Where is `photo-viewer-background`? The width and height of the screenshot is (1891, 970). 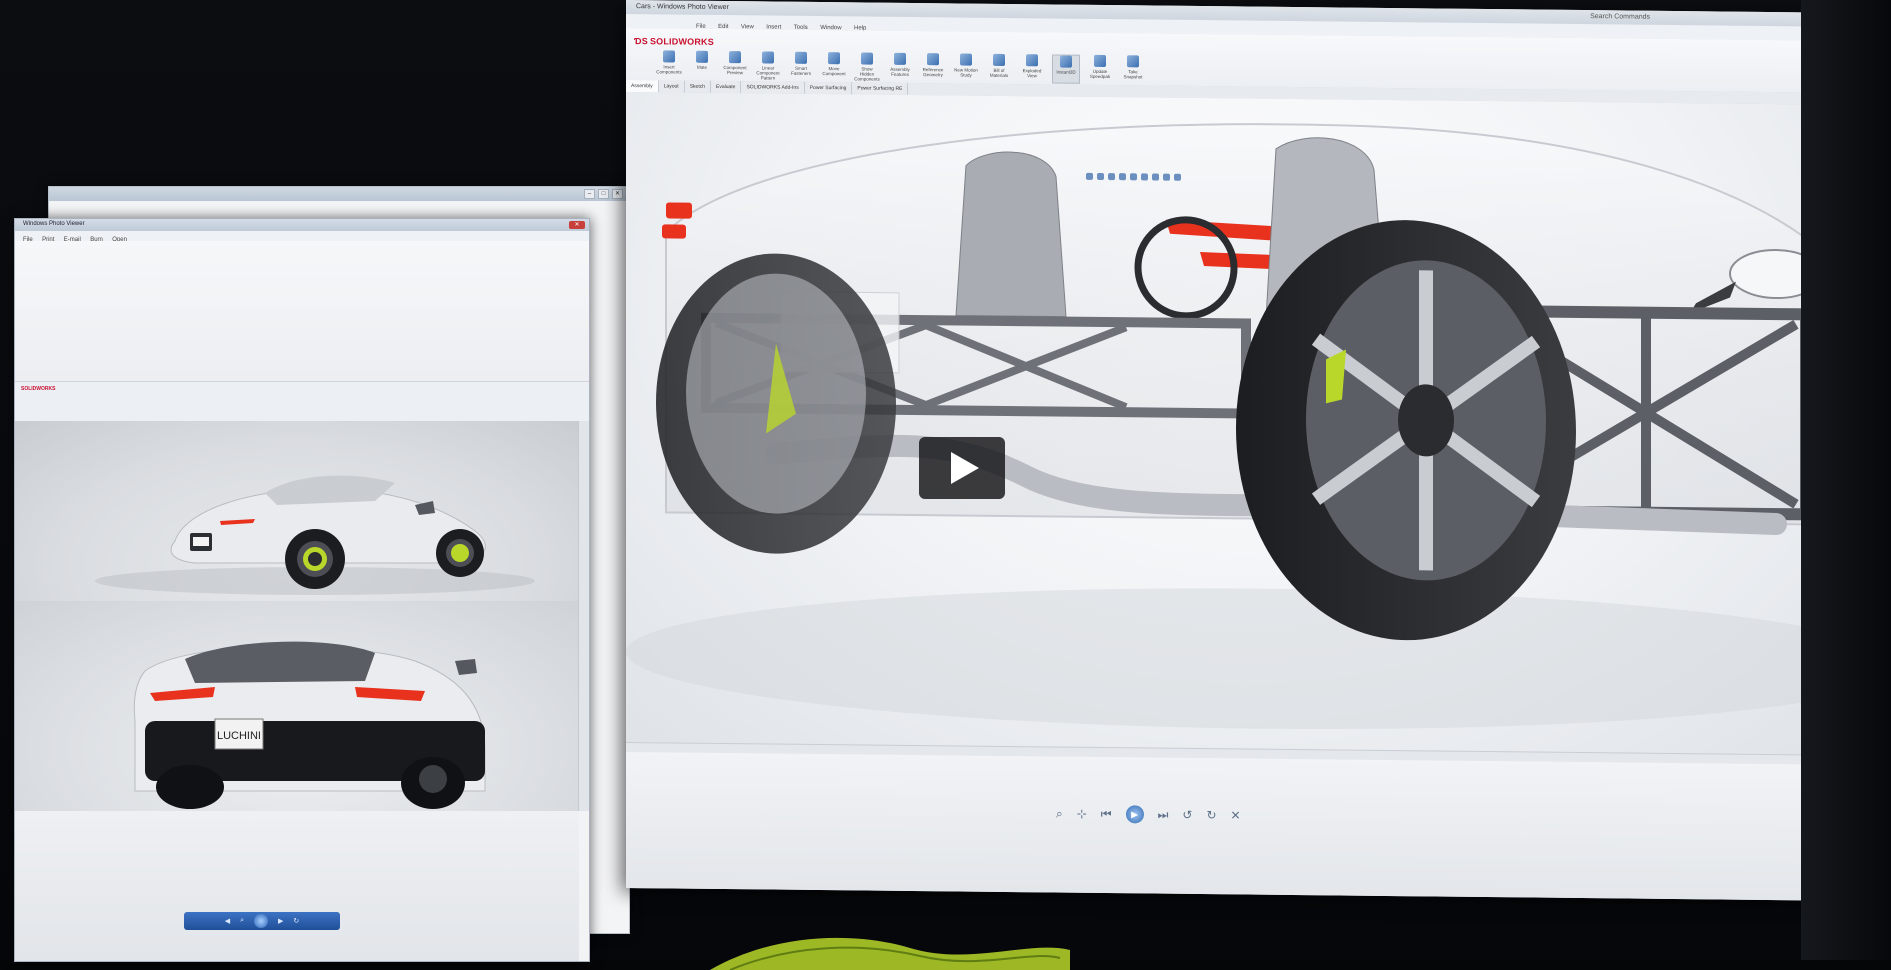
photo-viewer-background is located at coordinates (1238, 826).